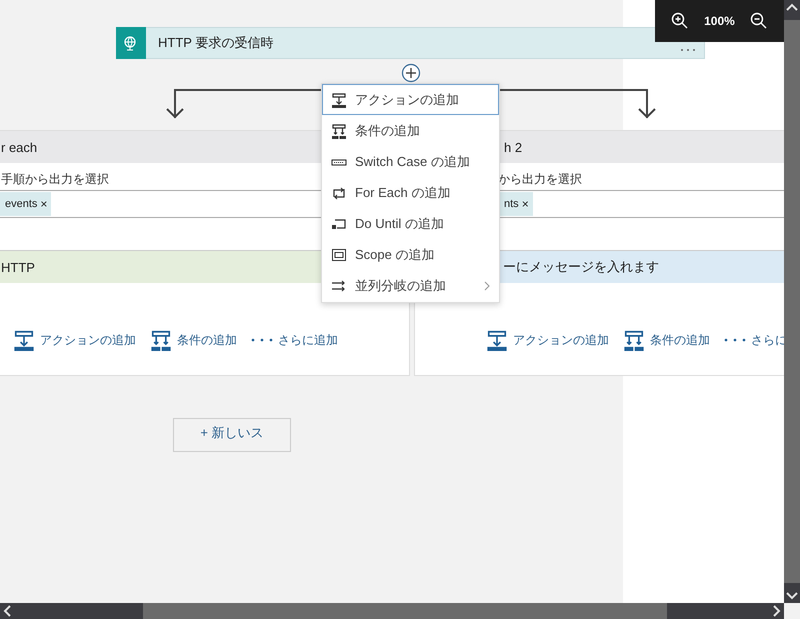  I want to click on card-title: h 2, so click(513, 147).